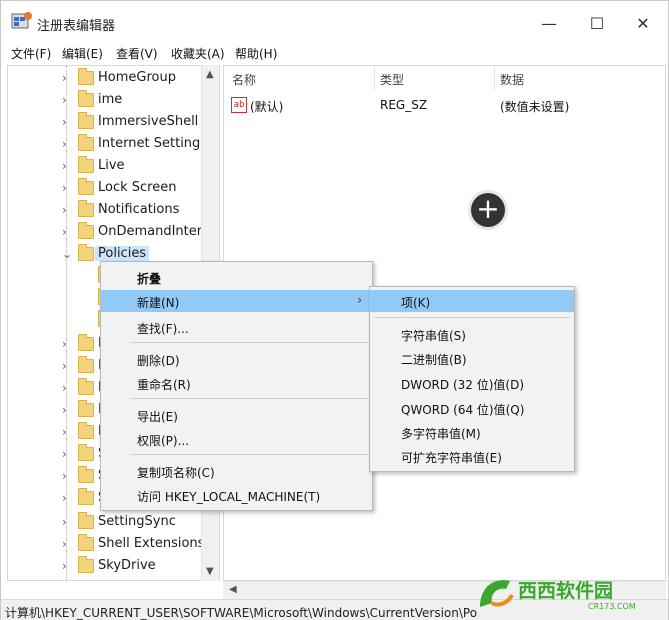 This screenshot has width=669, height=620. Describe the element at coordinates (148, 121) in the screenshot. I see `tree-item-label: ImmersiveShell` at that location.